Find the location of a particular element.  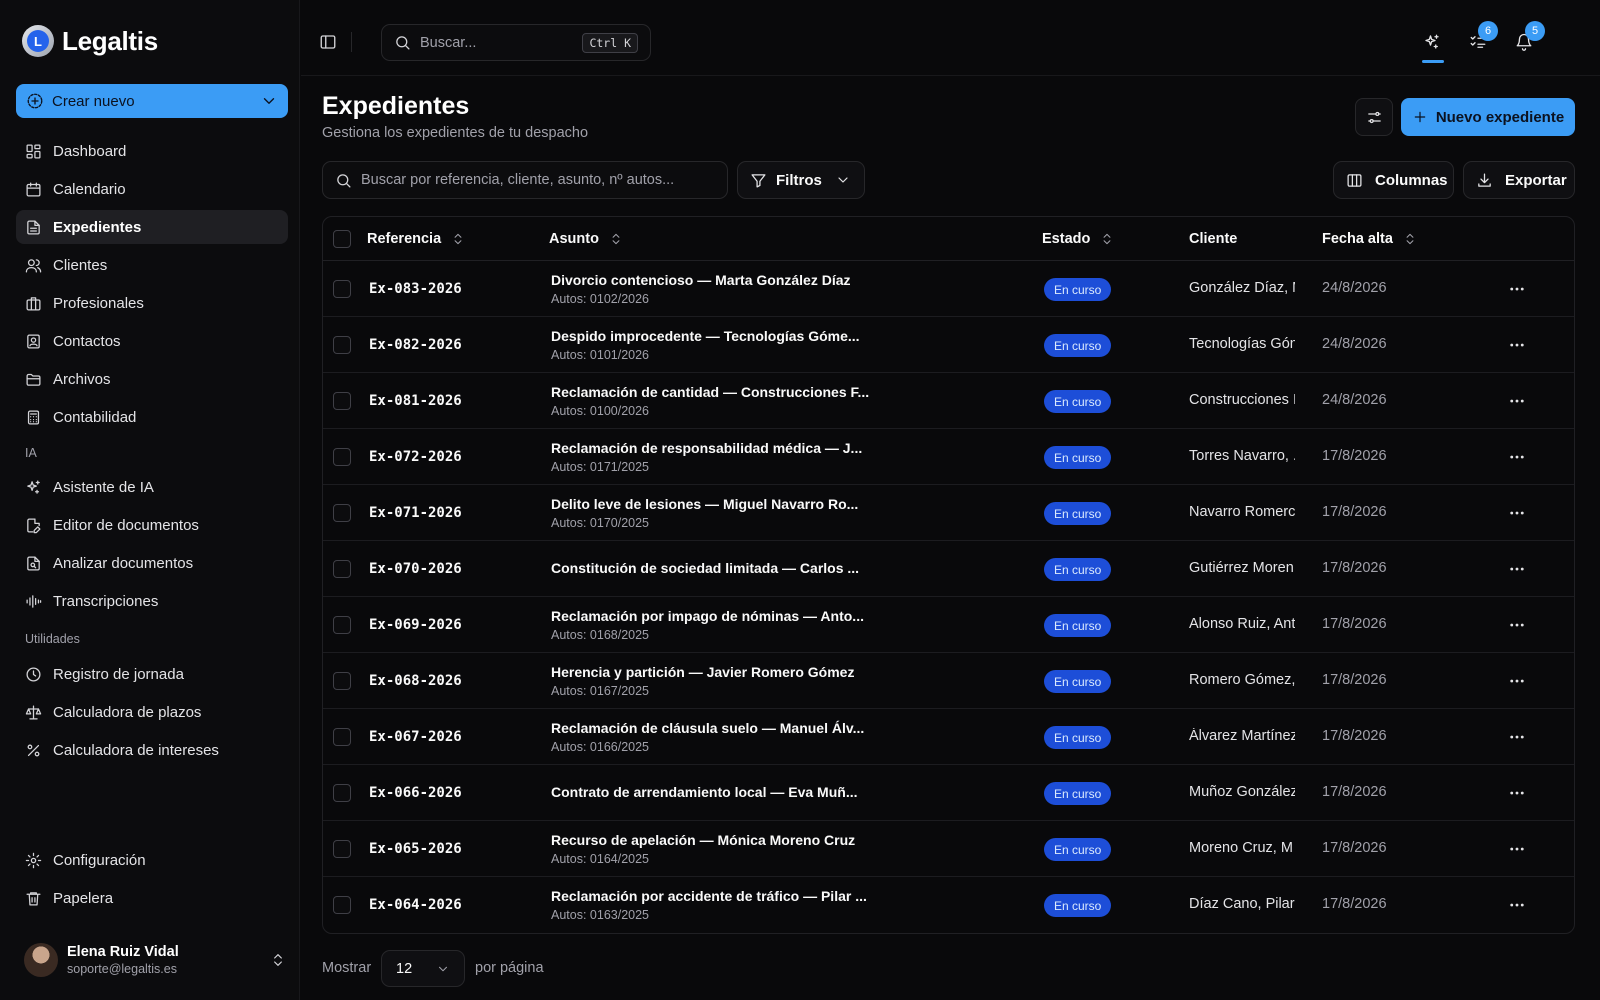

sidebar-item-label: Archivos is located at coordinates (82, 379).